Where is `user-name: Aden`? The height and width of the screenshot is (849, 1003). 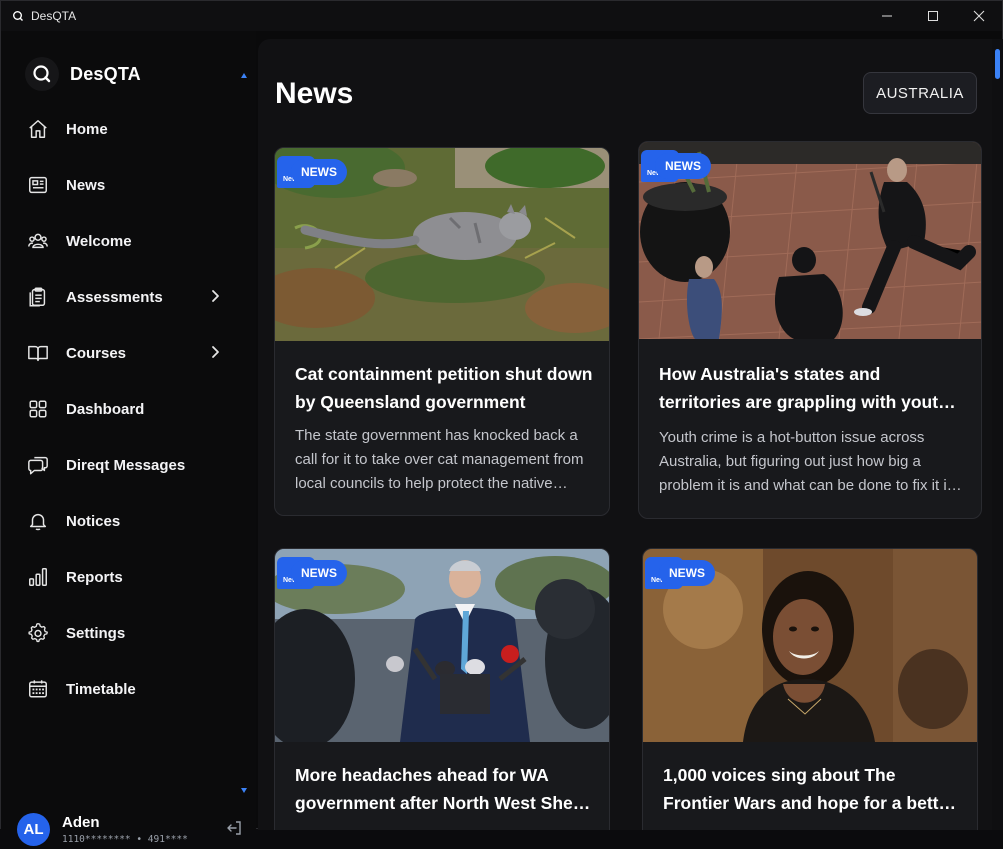 user-name: Aden is located at coordinates (81, 822).